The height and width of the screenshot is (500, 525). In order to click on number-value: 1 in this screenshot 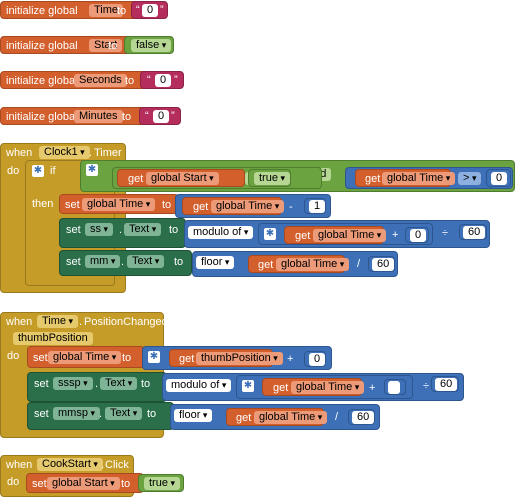, I will do `click(317, 206)`.